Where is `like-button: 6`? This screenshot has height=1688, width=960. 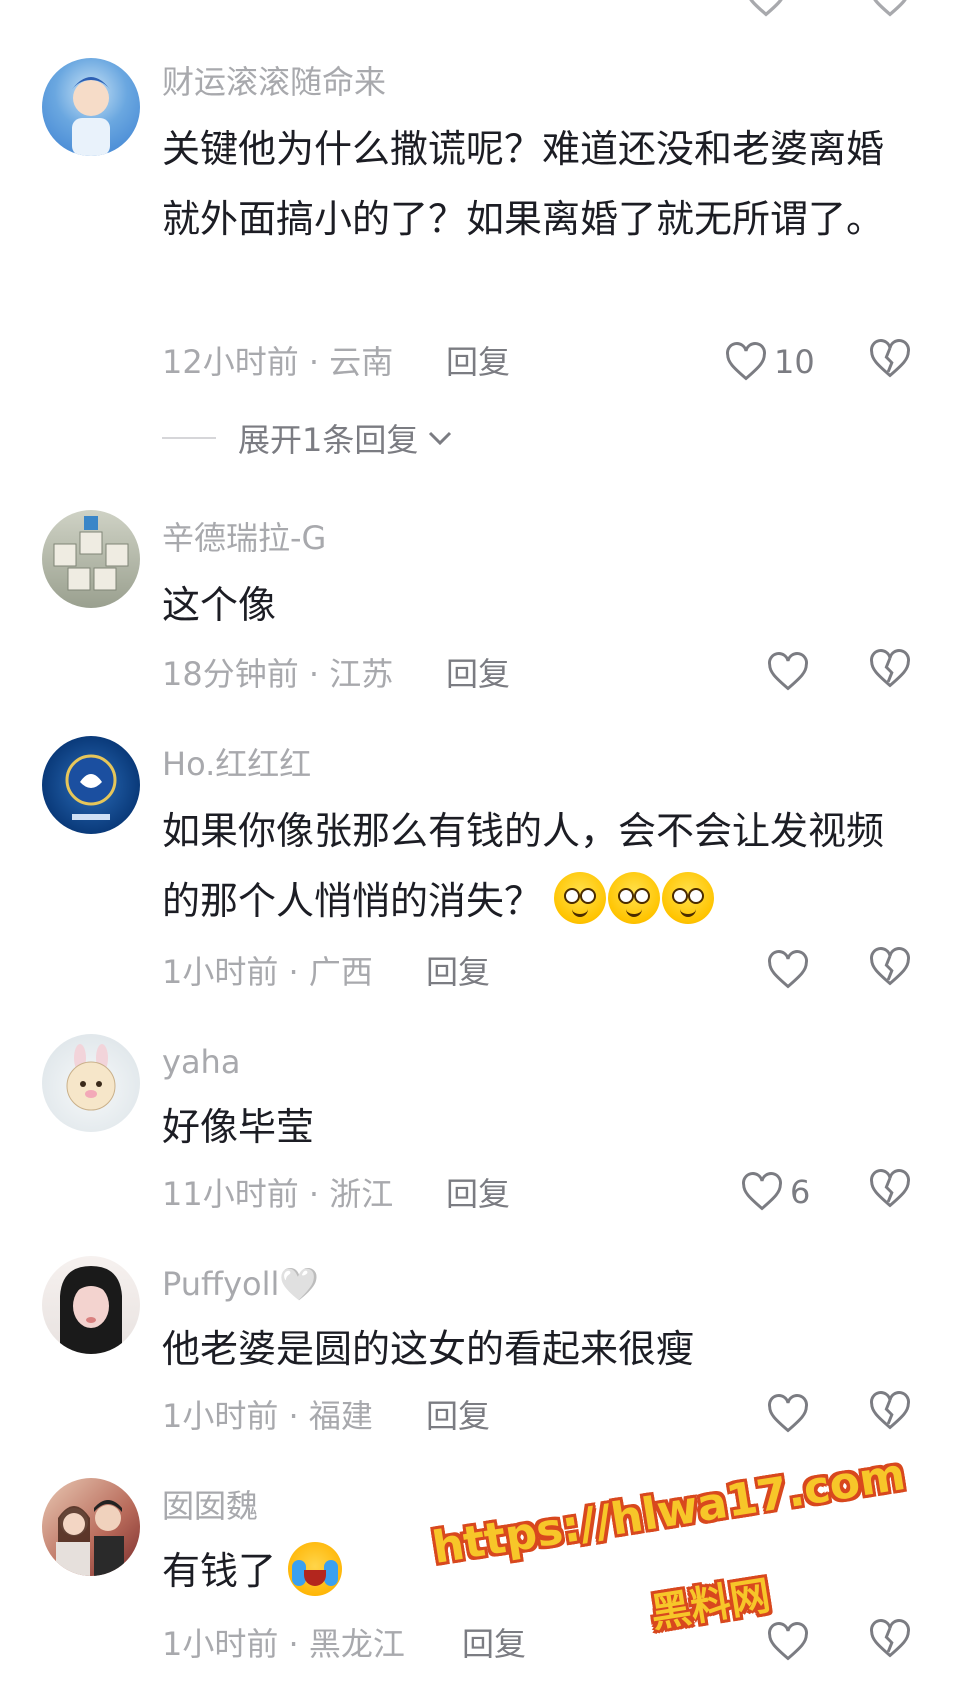
like-button: 6 is located at coordinates (775, 1192).